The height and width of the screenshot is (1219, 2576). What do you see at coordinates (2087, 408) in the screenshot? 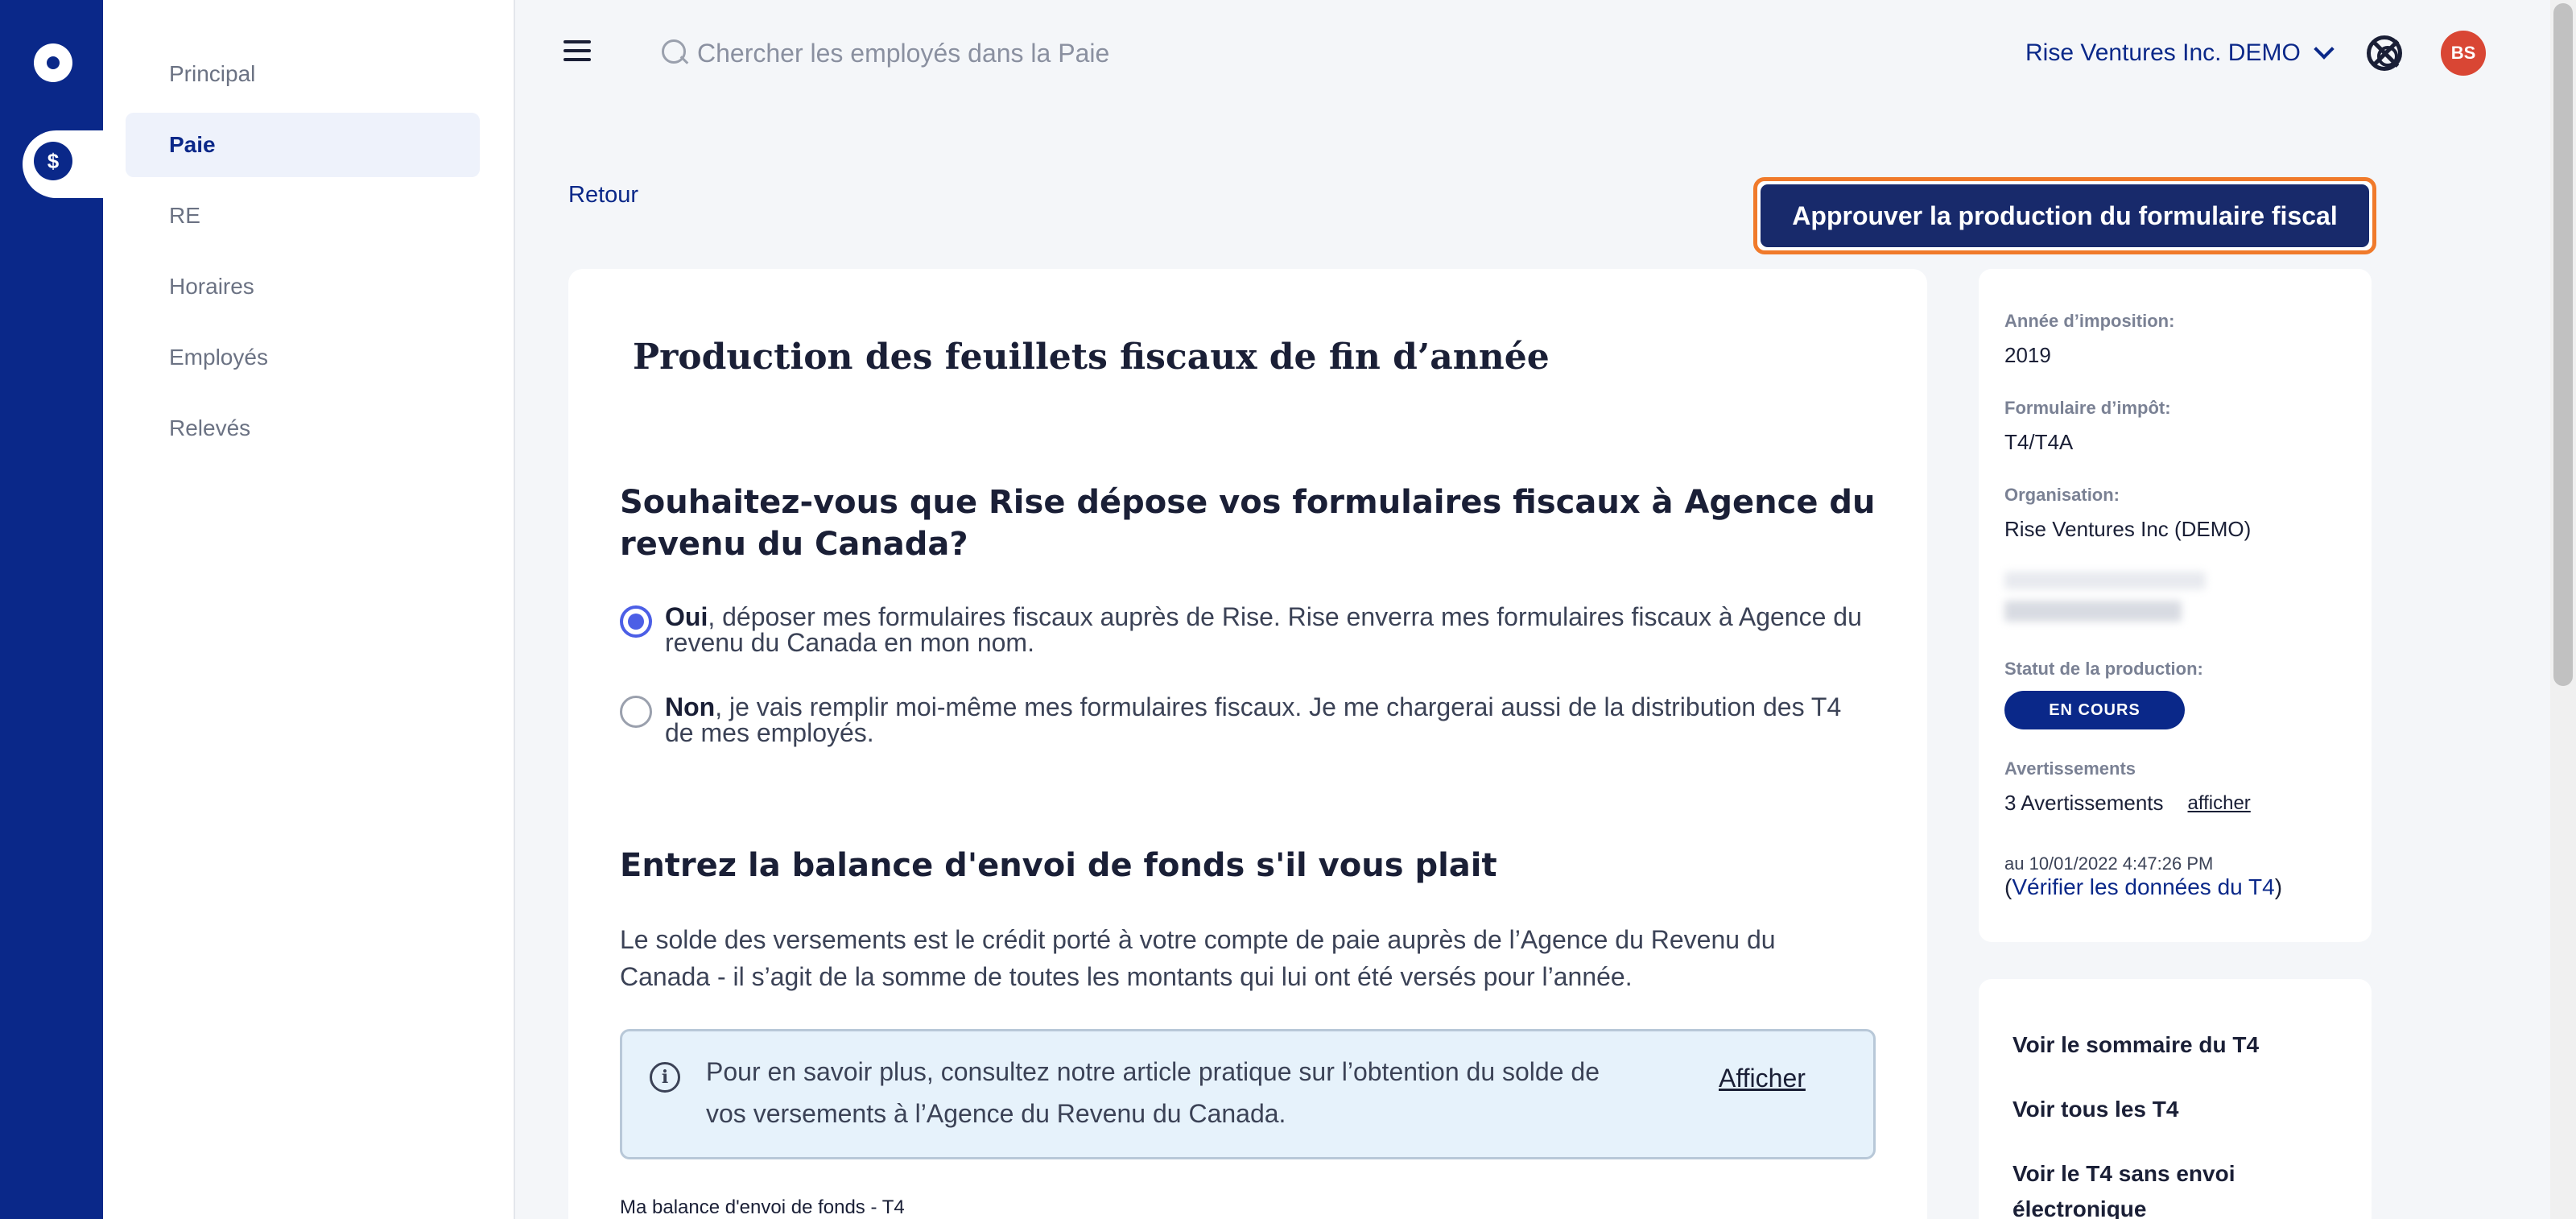
I see `tax-form-label: Formulaire d’impôt:` at bounding box center [2087, 408].